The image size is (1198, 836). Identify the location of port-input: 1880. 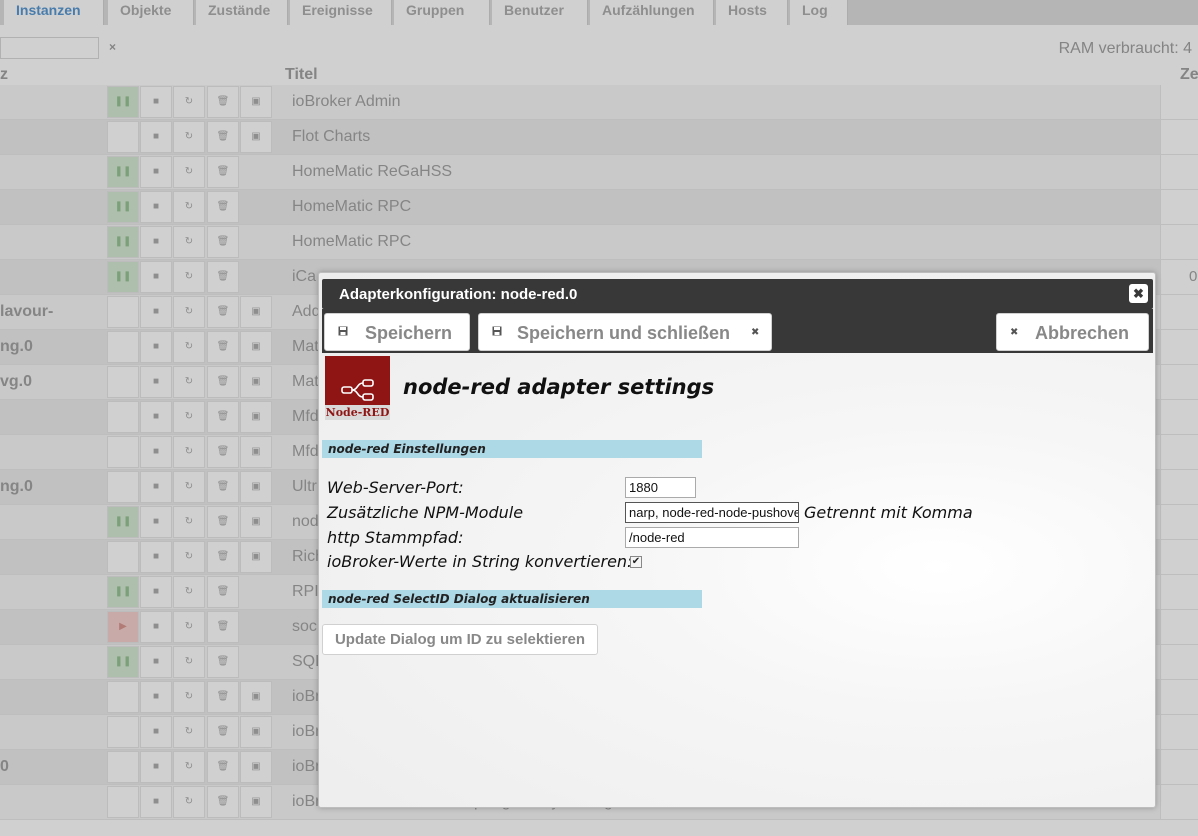
(660, 487).